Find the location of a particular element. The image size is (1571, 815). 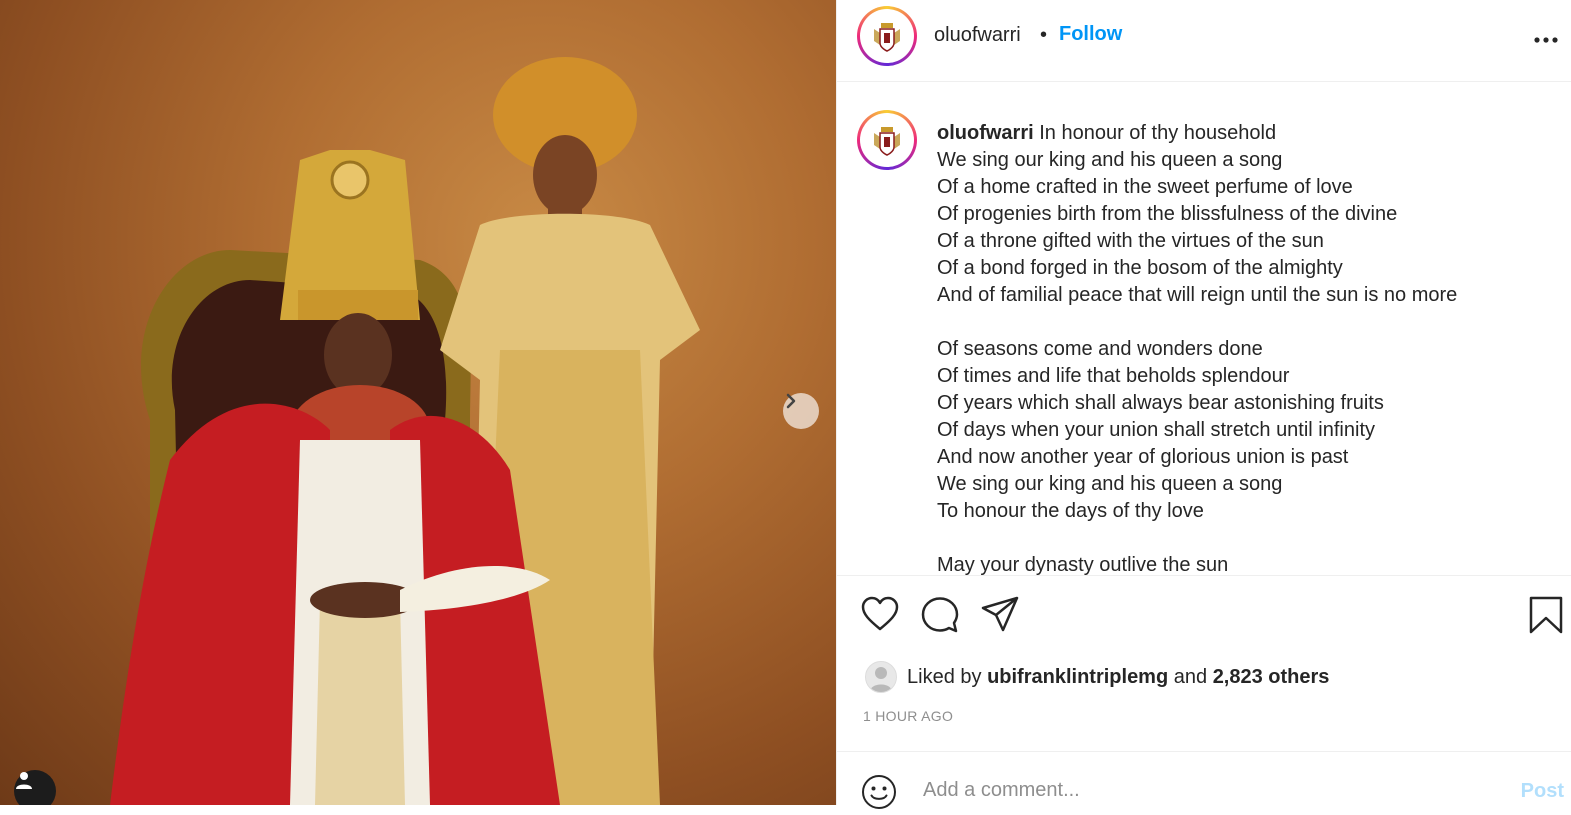

chevron-right-icon is located at coordinates (791, 401).